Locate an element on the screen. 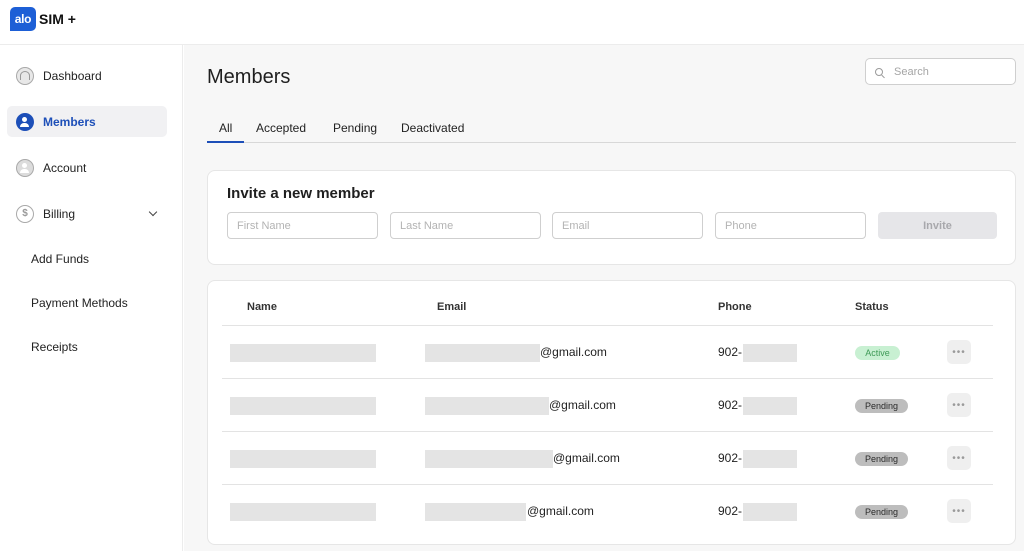 This screenshot has width=1024, height=551. sidebar-item-label: Members is located at coordinates (69, 121).